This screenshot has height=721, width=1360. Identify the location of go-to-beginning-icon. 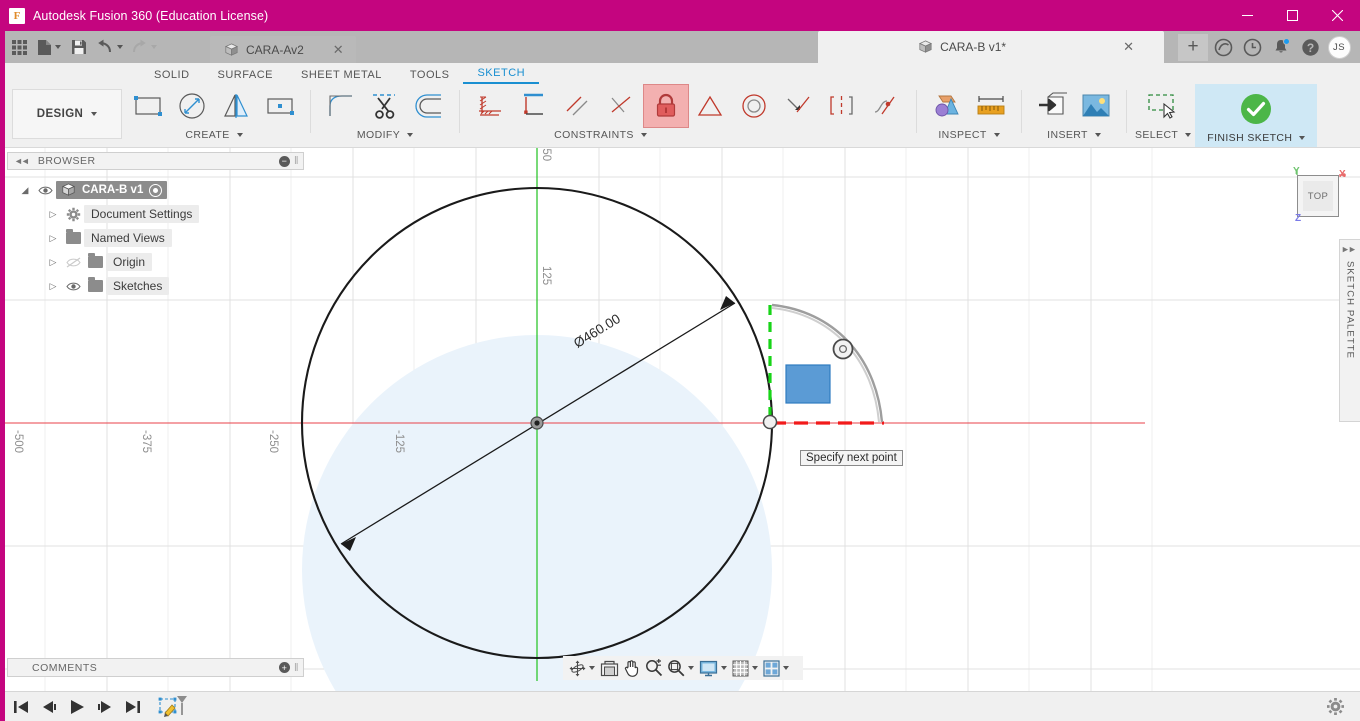
(21, 707).